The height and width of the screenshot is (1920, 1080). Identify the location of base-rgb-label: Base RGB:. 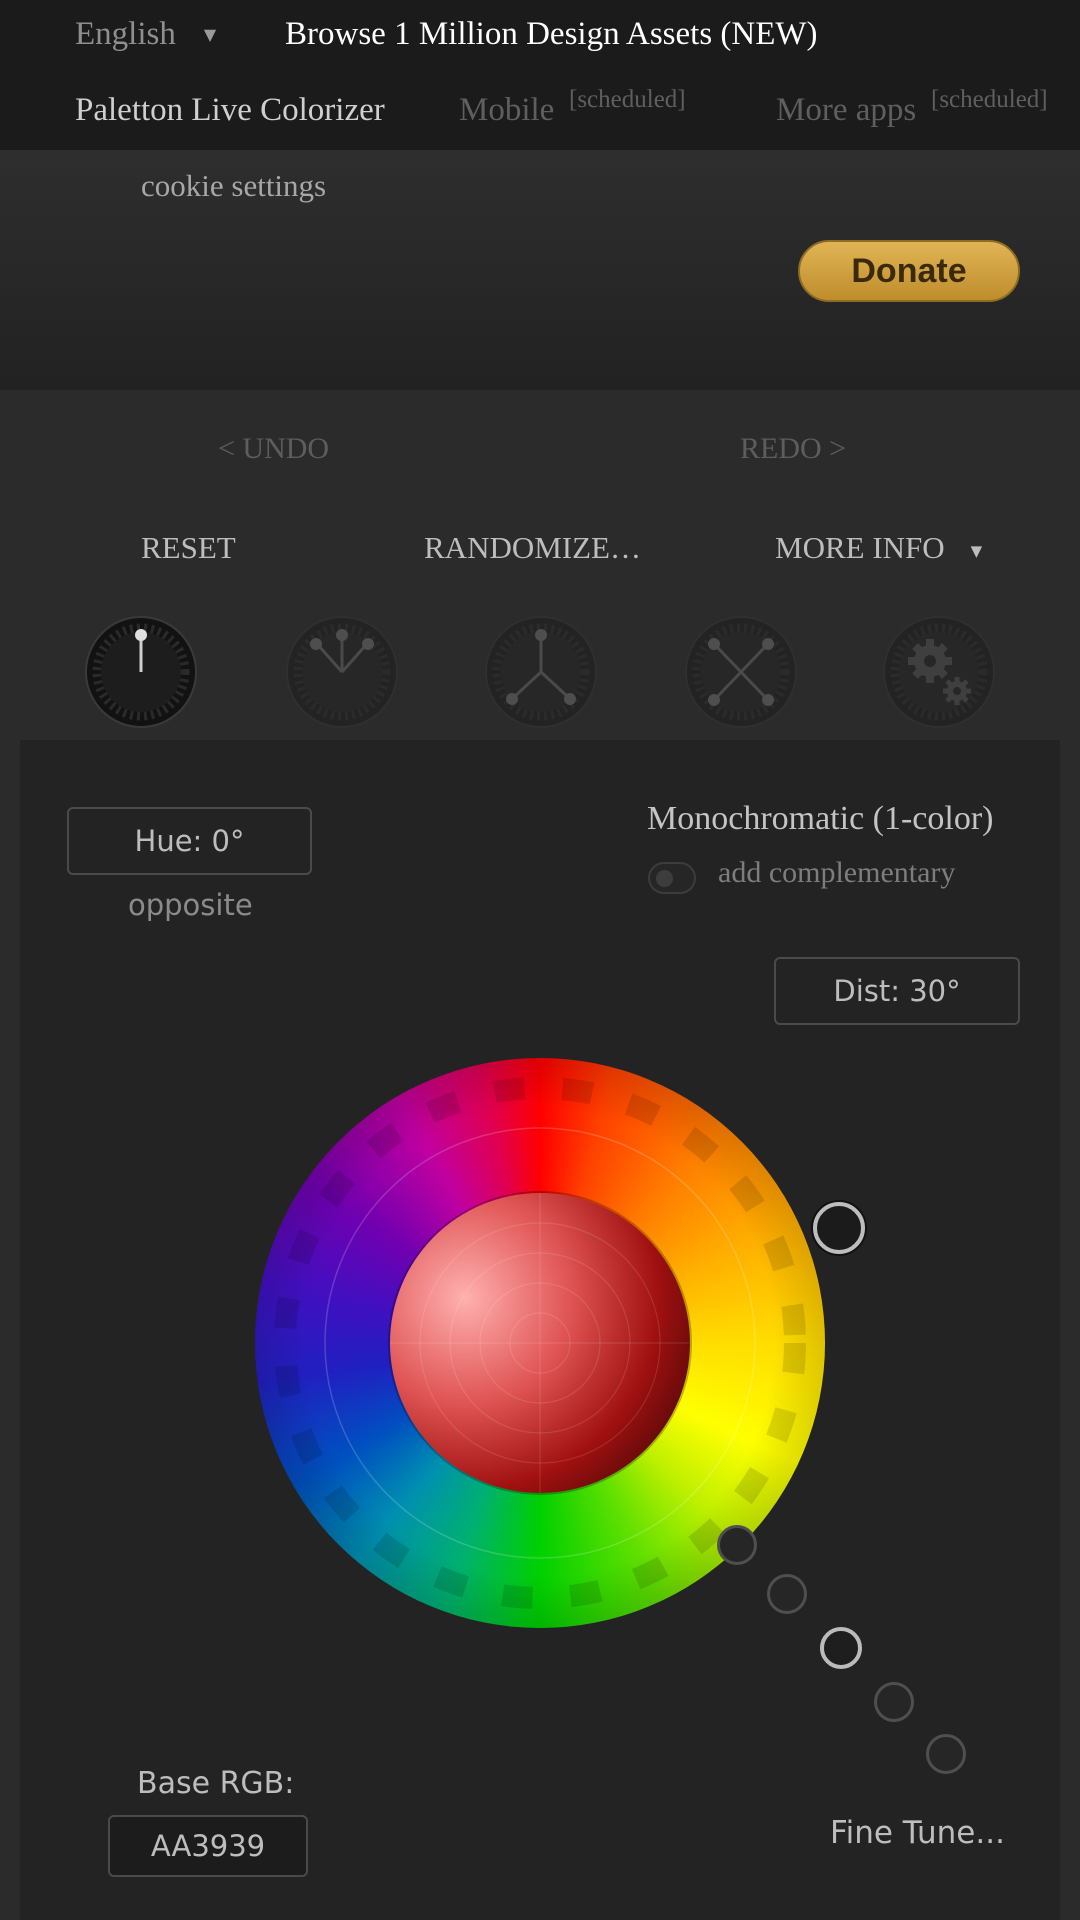
(216, 1783).